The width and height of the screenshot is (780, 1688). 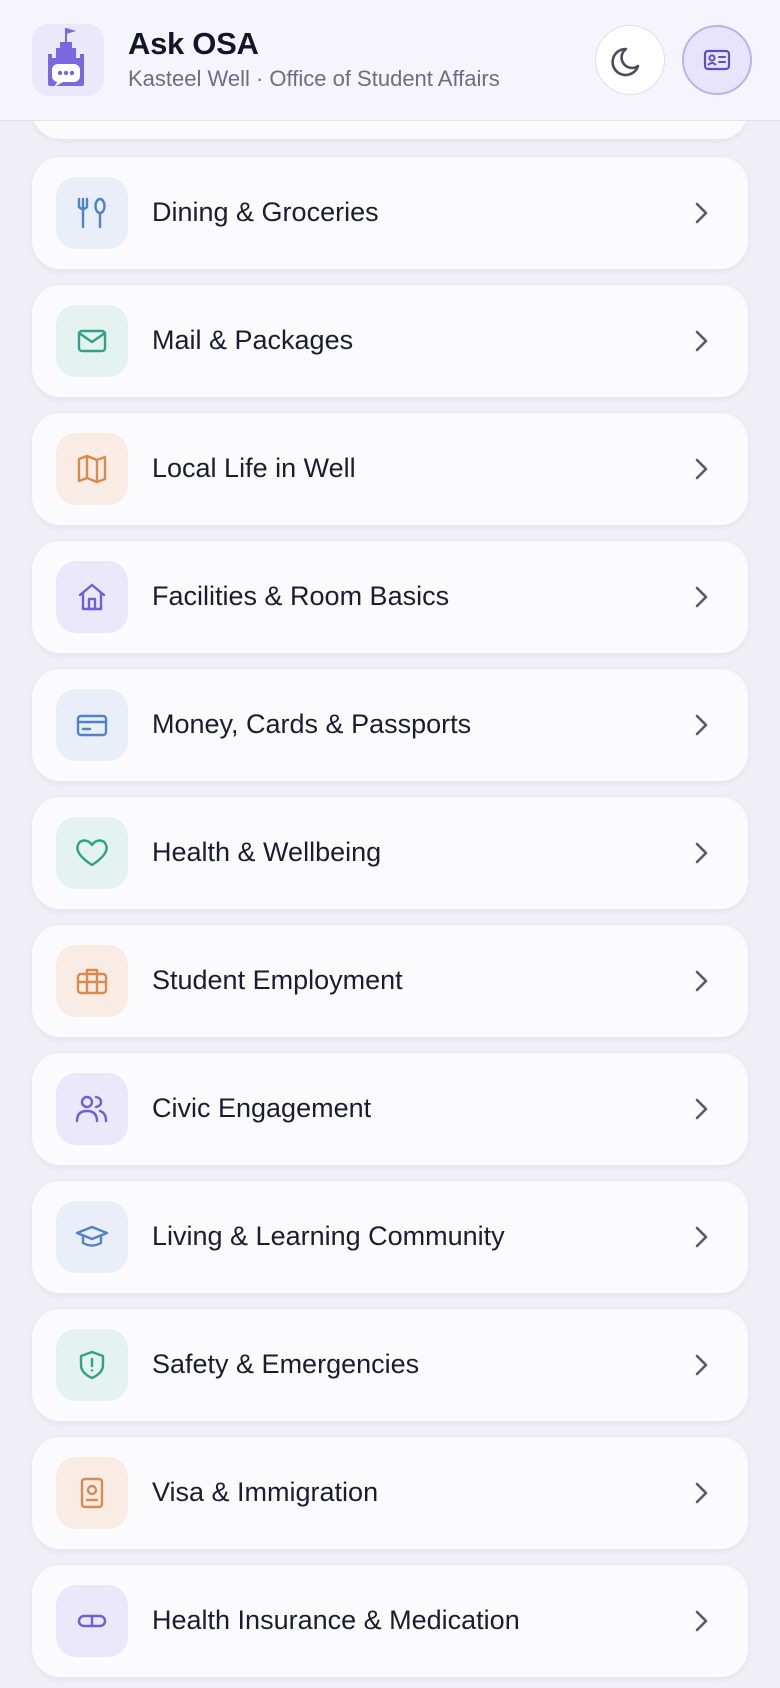 What do you see at coordinates (390, 853) in the screenshot?
I see `category-card: Health & Wellbeing` at bounding box center [390, 853].